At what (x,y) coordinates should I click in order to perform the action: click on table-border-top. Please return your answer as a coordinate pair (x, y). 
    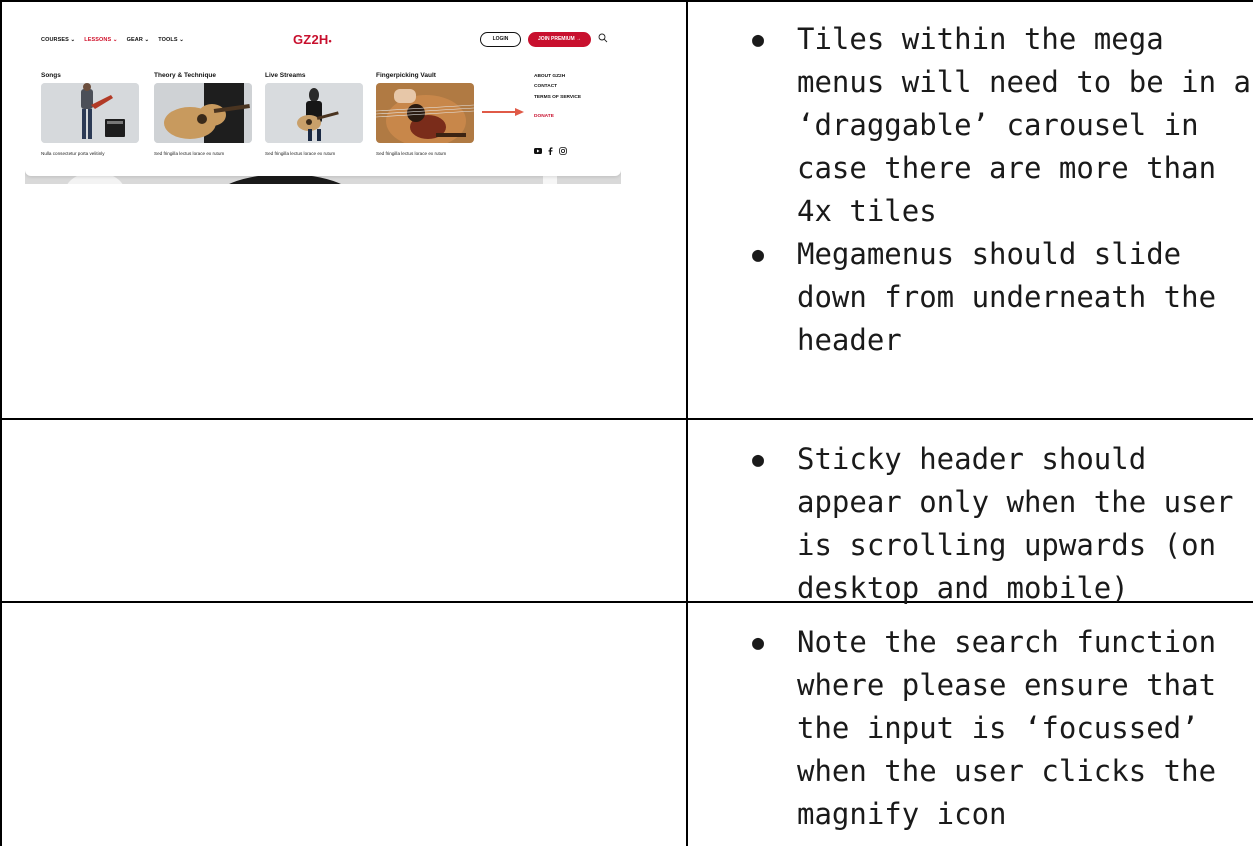
    Looking at the image, I should click on (626, 1).